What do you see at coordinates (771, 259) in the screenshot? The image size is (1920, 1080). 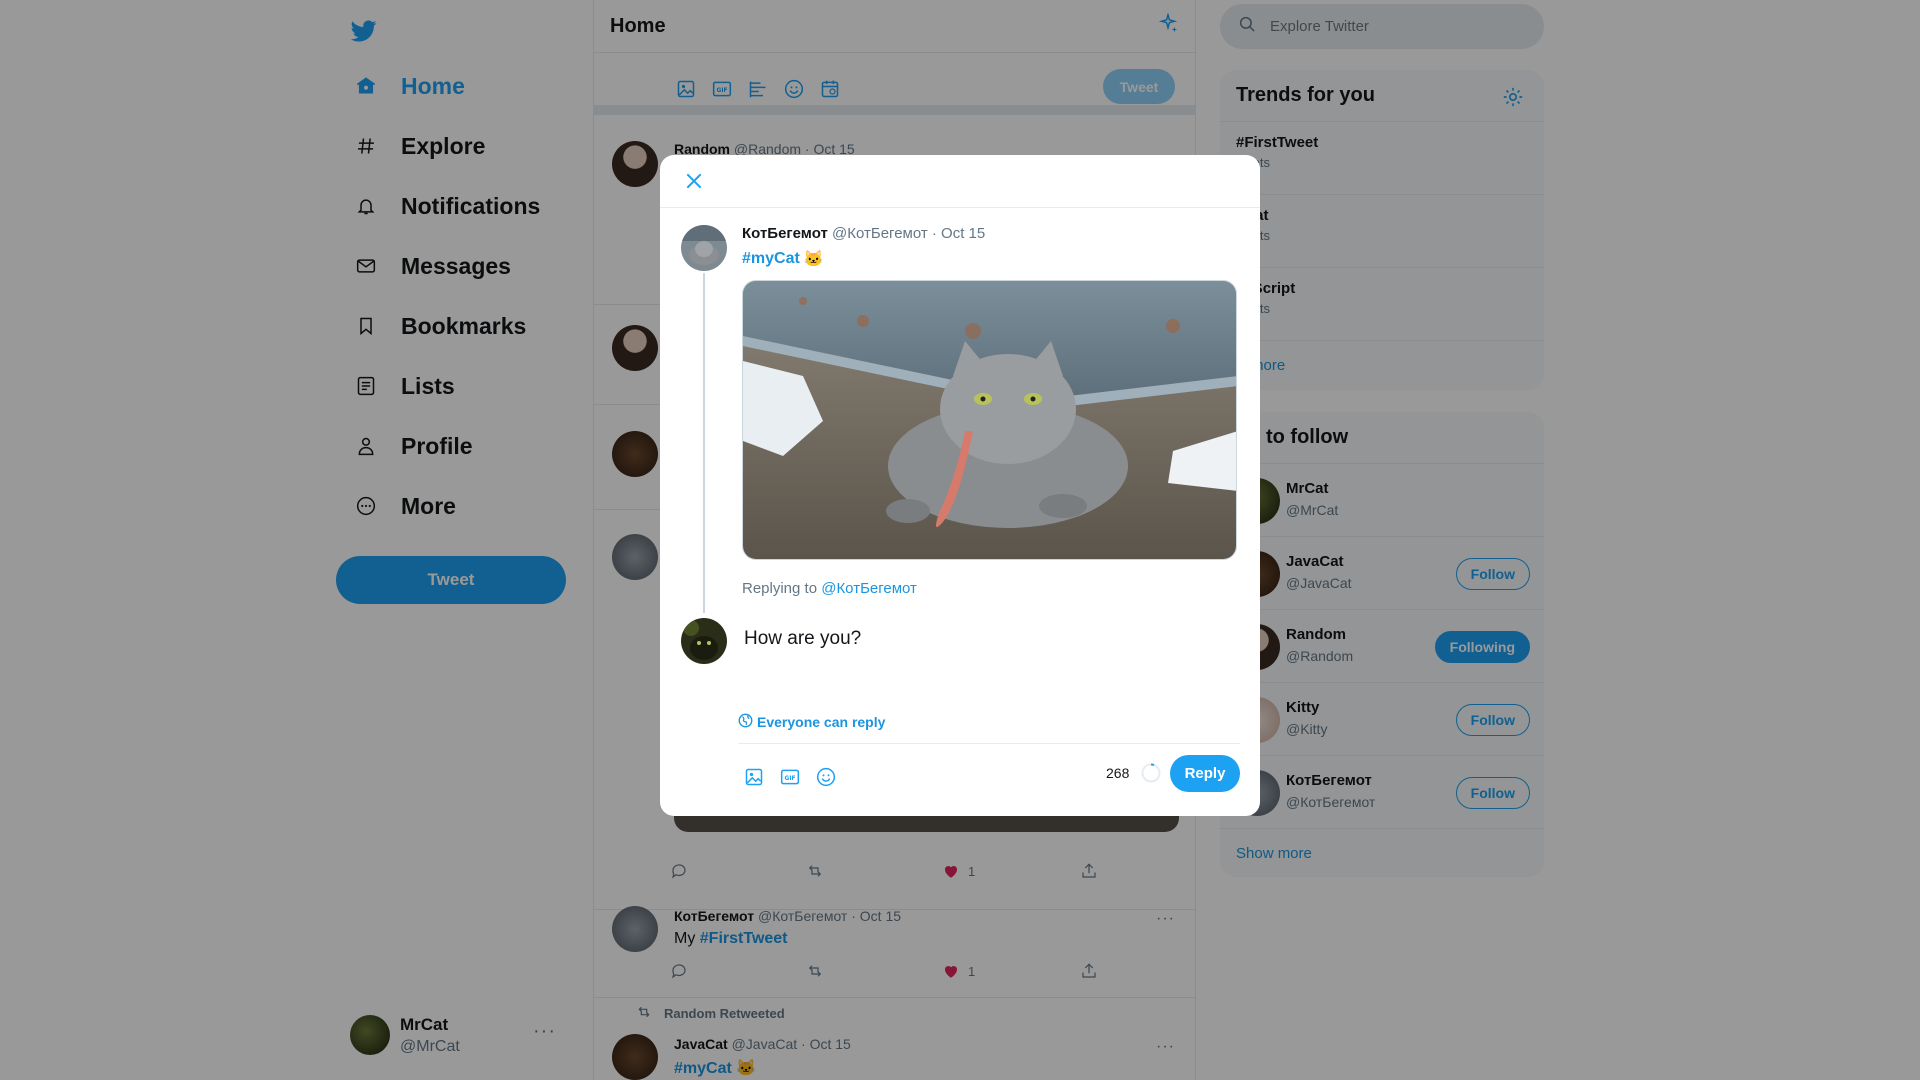 I see `hashtag-link: #myCat` at bounding box center [771, 259].